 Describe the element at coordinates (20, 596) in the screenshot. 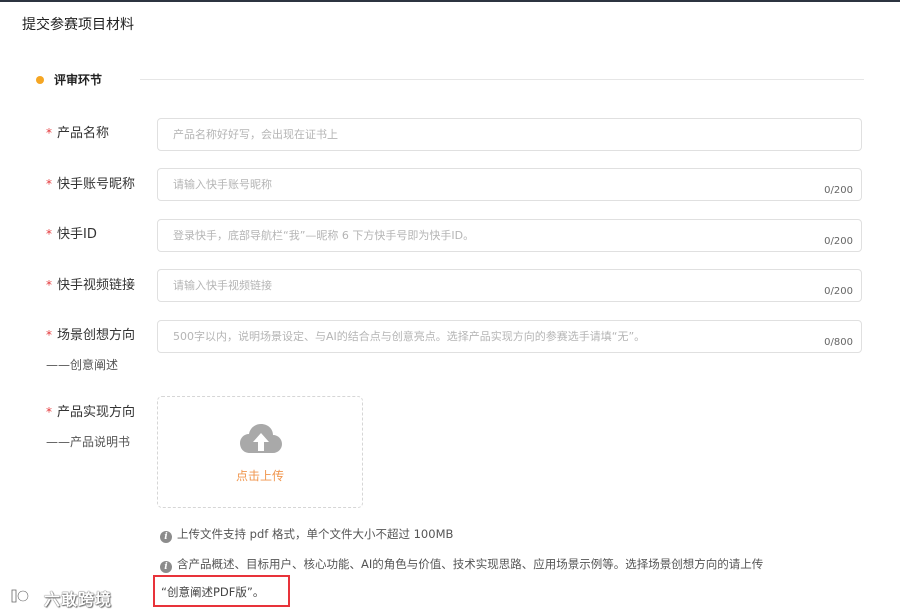

I see `watermark-logo-icon` at that location.